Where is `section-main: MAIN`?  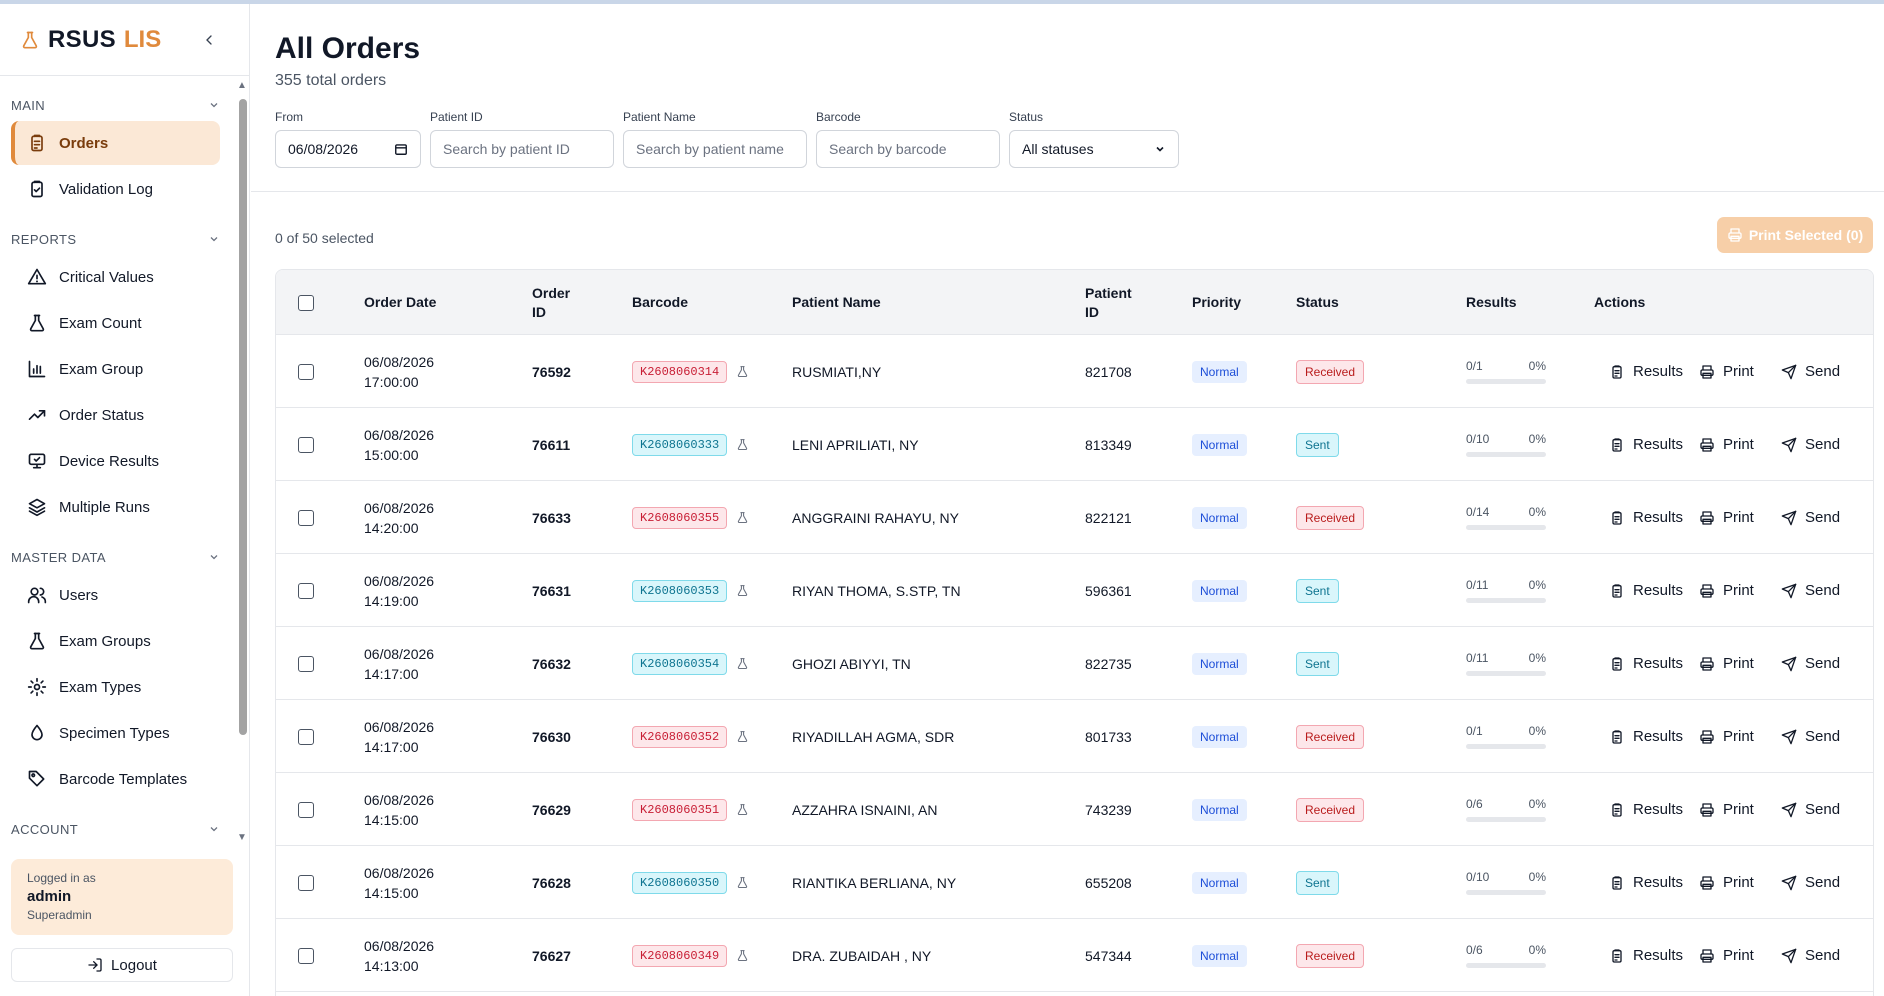 section-main: MAIN is located at coordinates (125, 105).